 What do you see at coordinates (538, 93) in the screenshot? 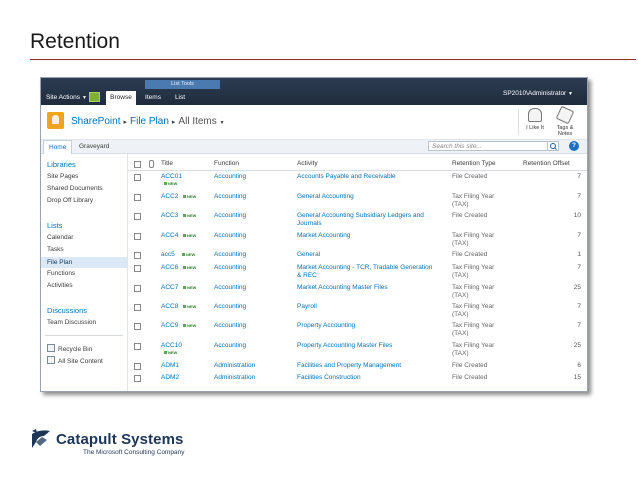
I see `user-menu: SP2010\Administrator ▼` at bounding box center [538, 93].